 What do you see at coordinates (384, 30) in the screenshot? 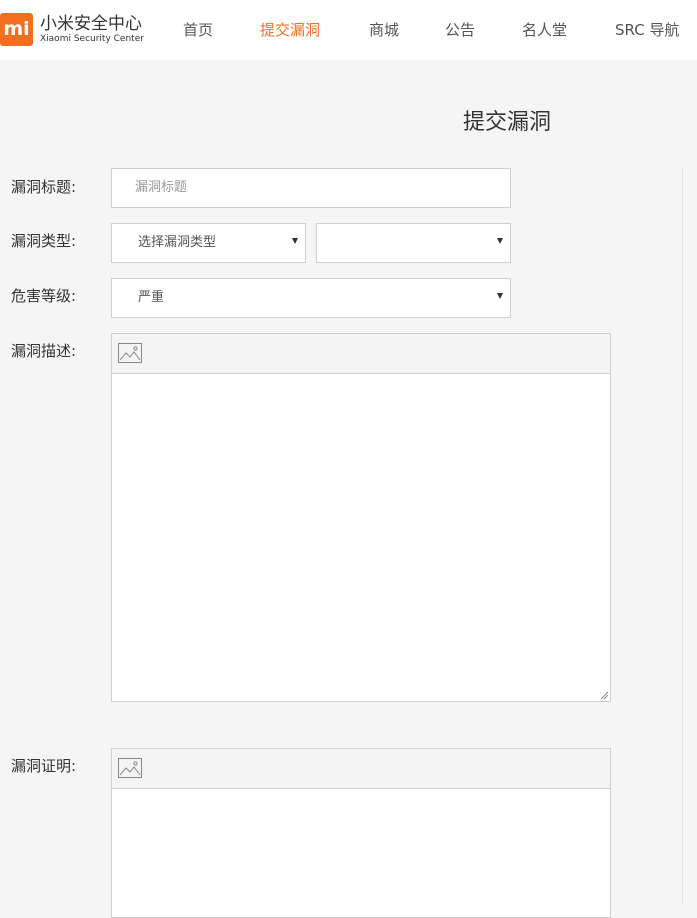
I see `nav-shop: 商城` at bounding box center [384, 30].